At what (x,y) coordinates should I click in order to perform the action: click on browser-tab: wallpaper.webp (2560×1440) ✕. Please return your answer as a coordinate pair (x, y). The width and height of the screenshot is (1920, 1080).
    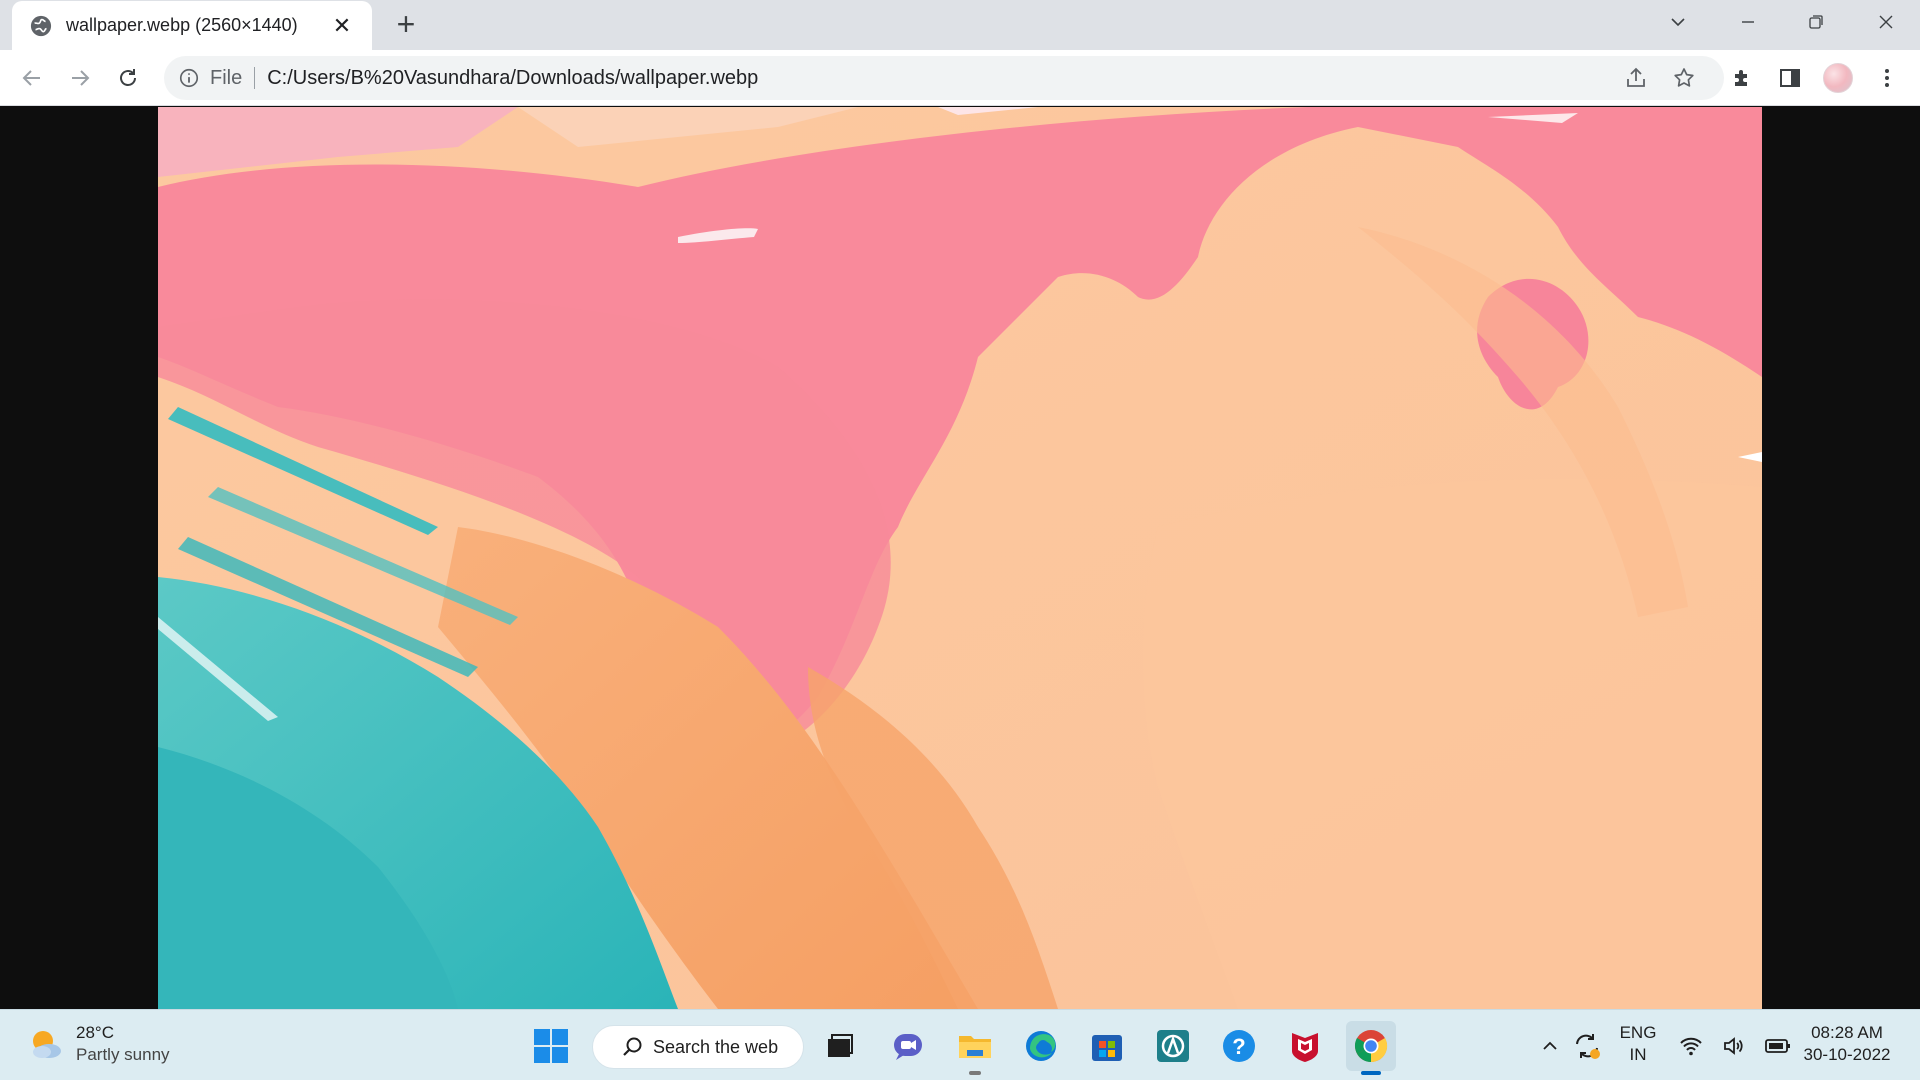
    Looking at the image, I should click on (192, 25).